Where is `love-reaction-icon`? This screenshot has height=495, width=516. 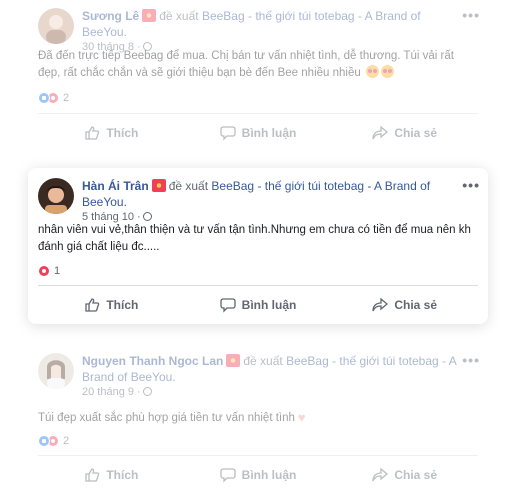 love-reaction-icon is located at coordinates (44, 271).